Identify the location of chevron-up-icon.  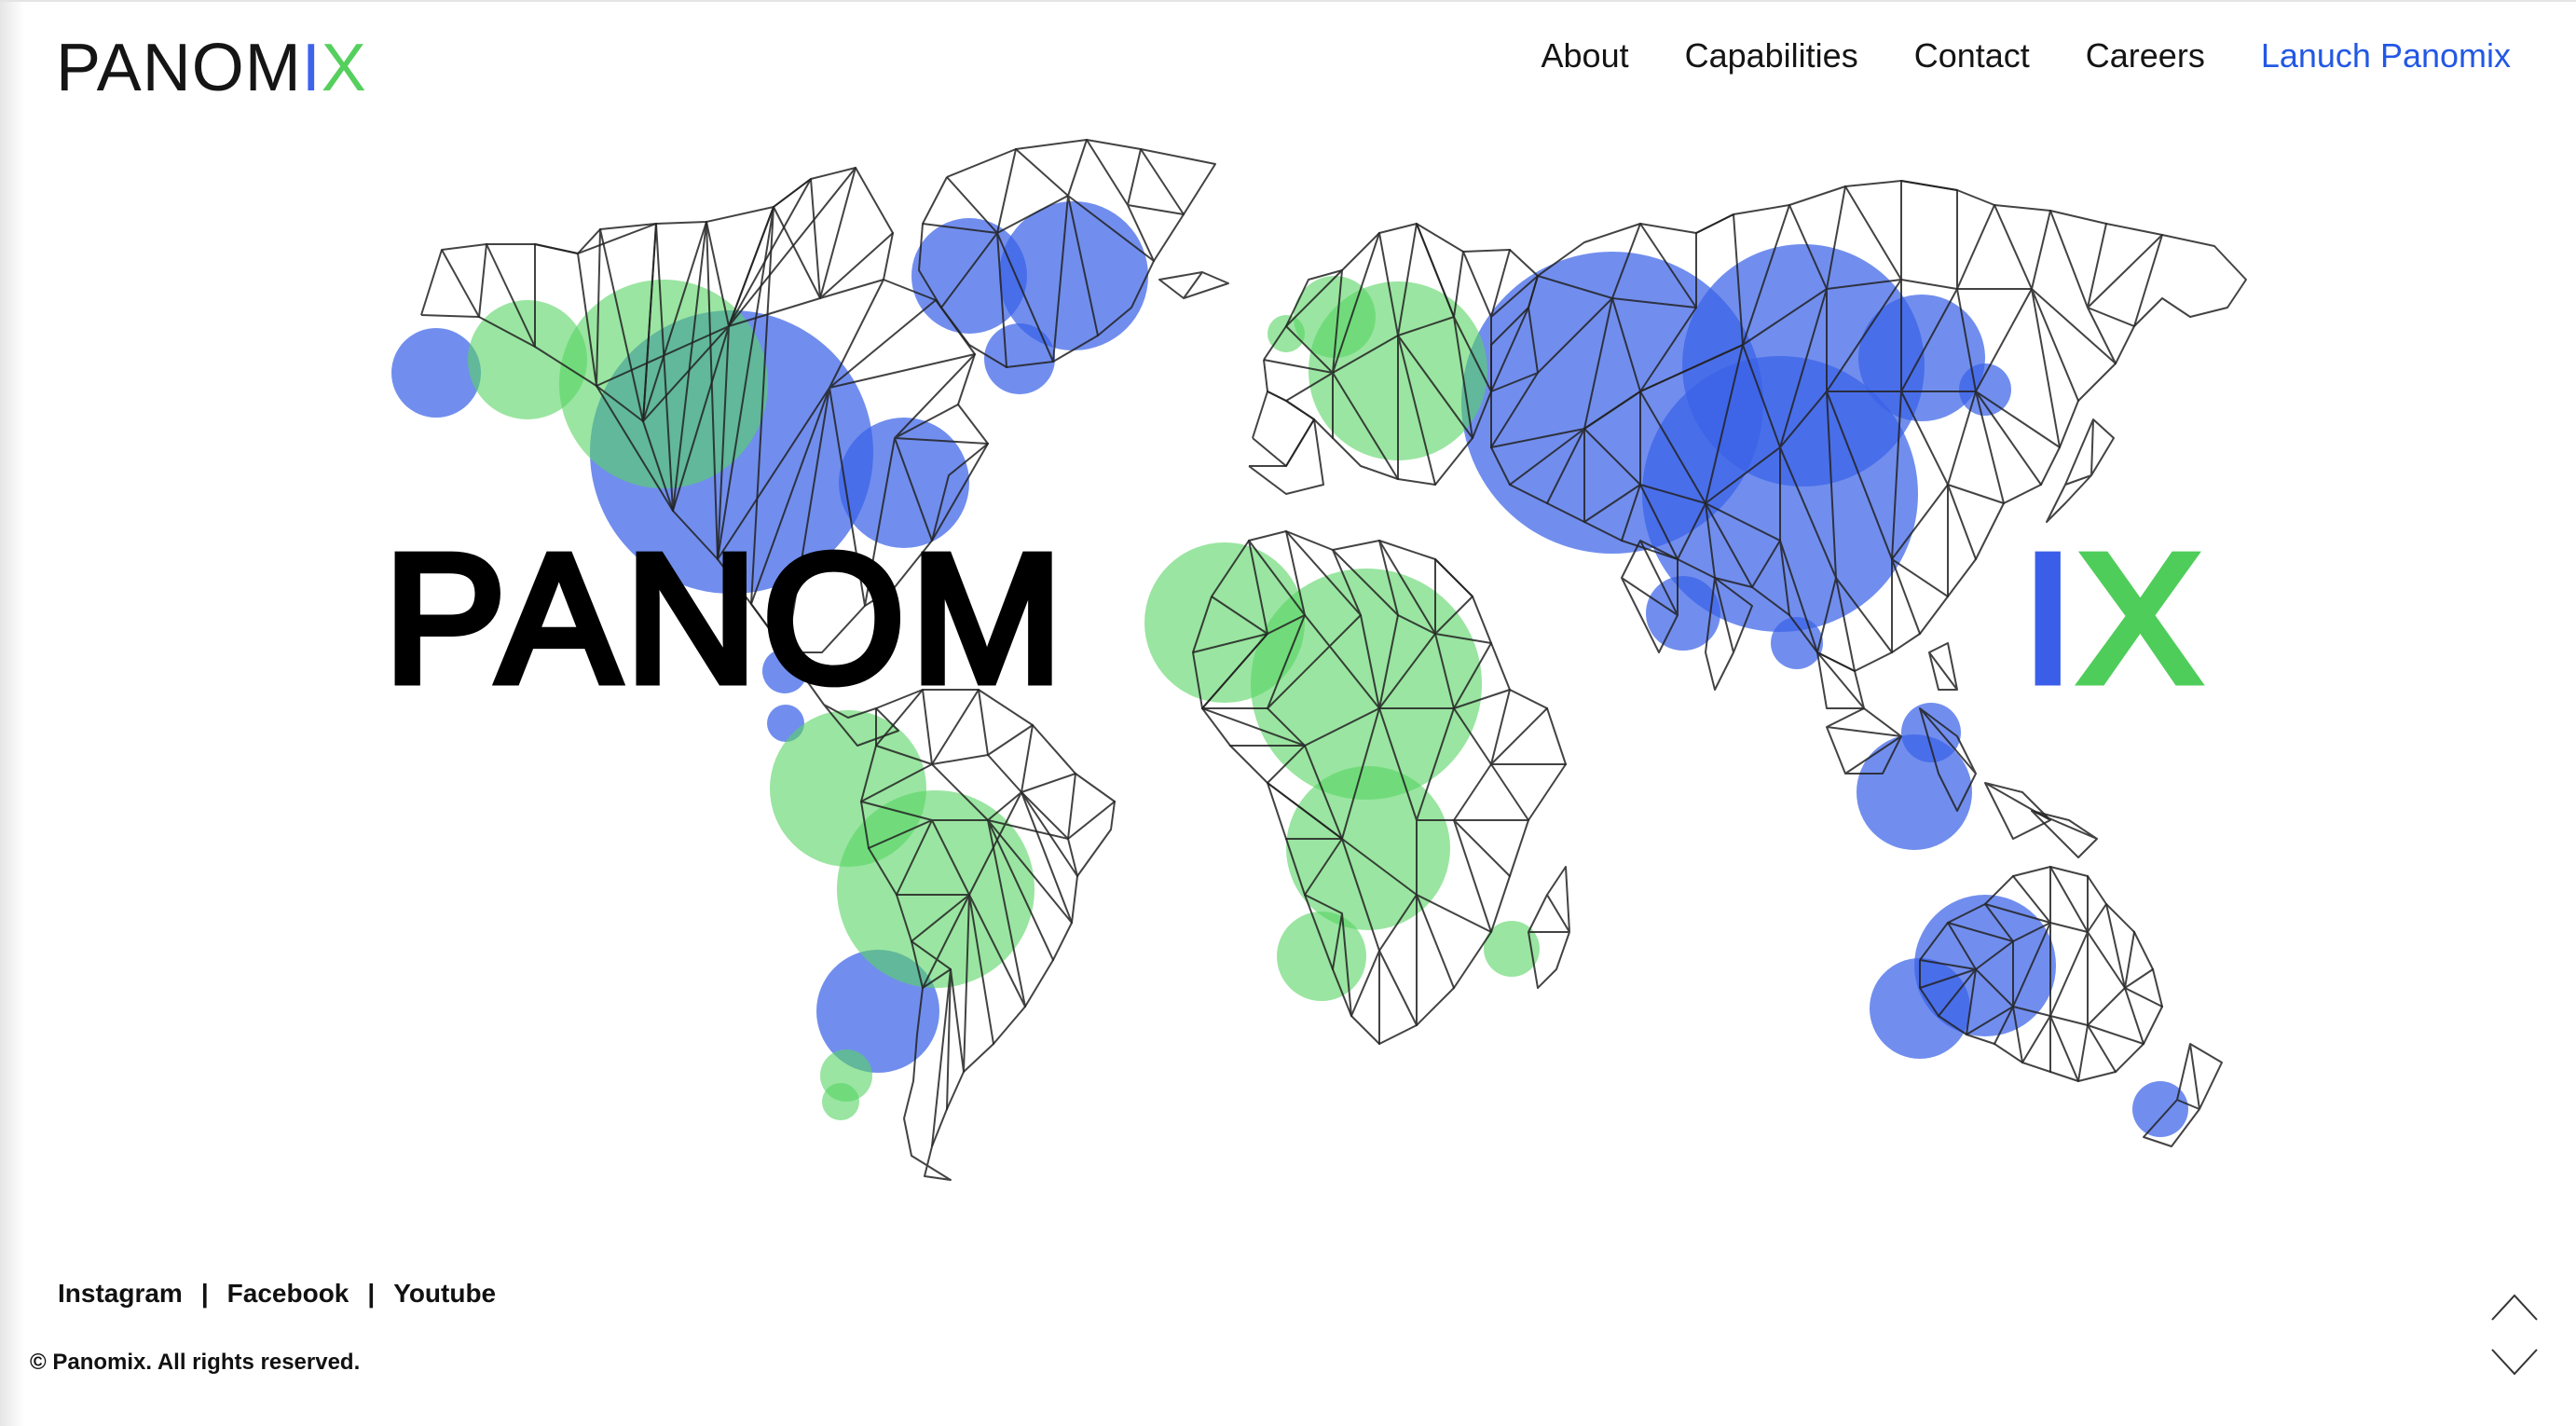
(2514, 1308).